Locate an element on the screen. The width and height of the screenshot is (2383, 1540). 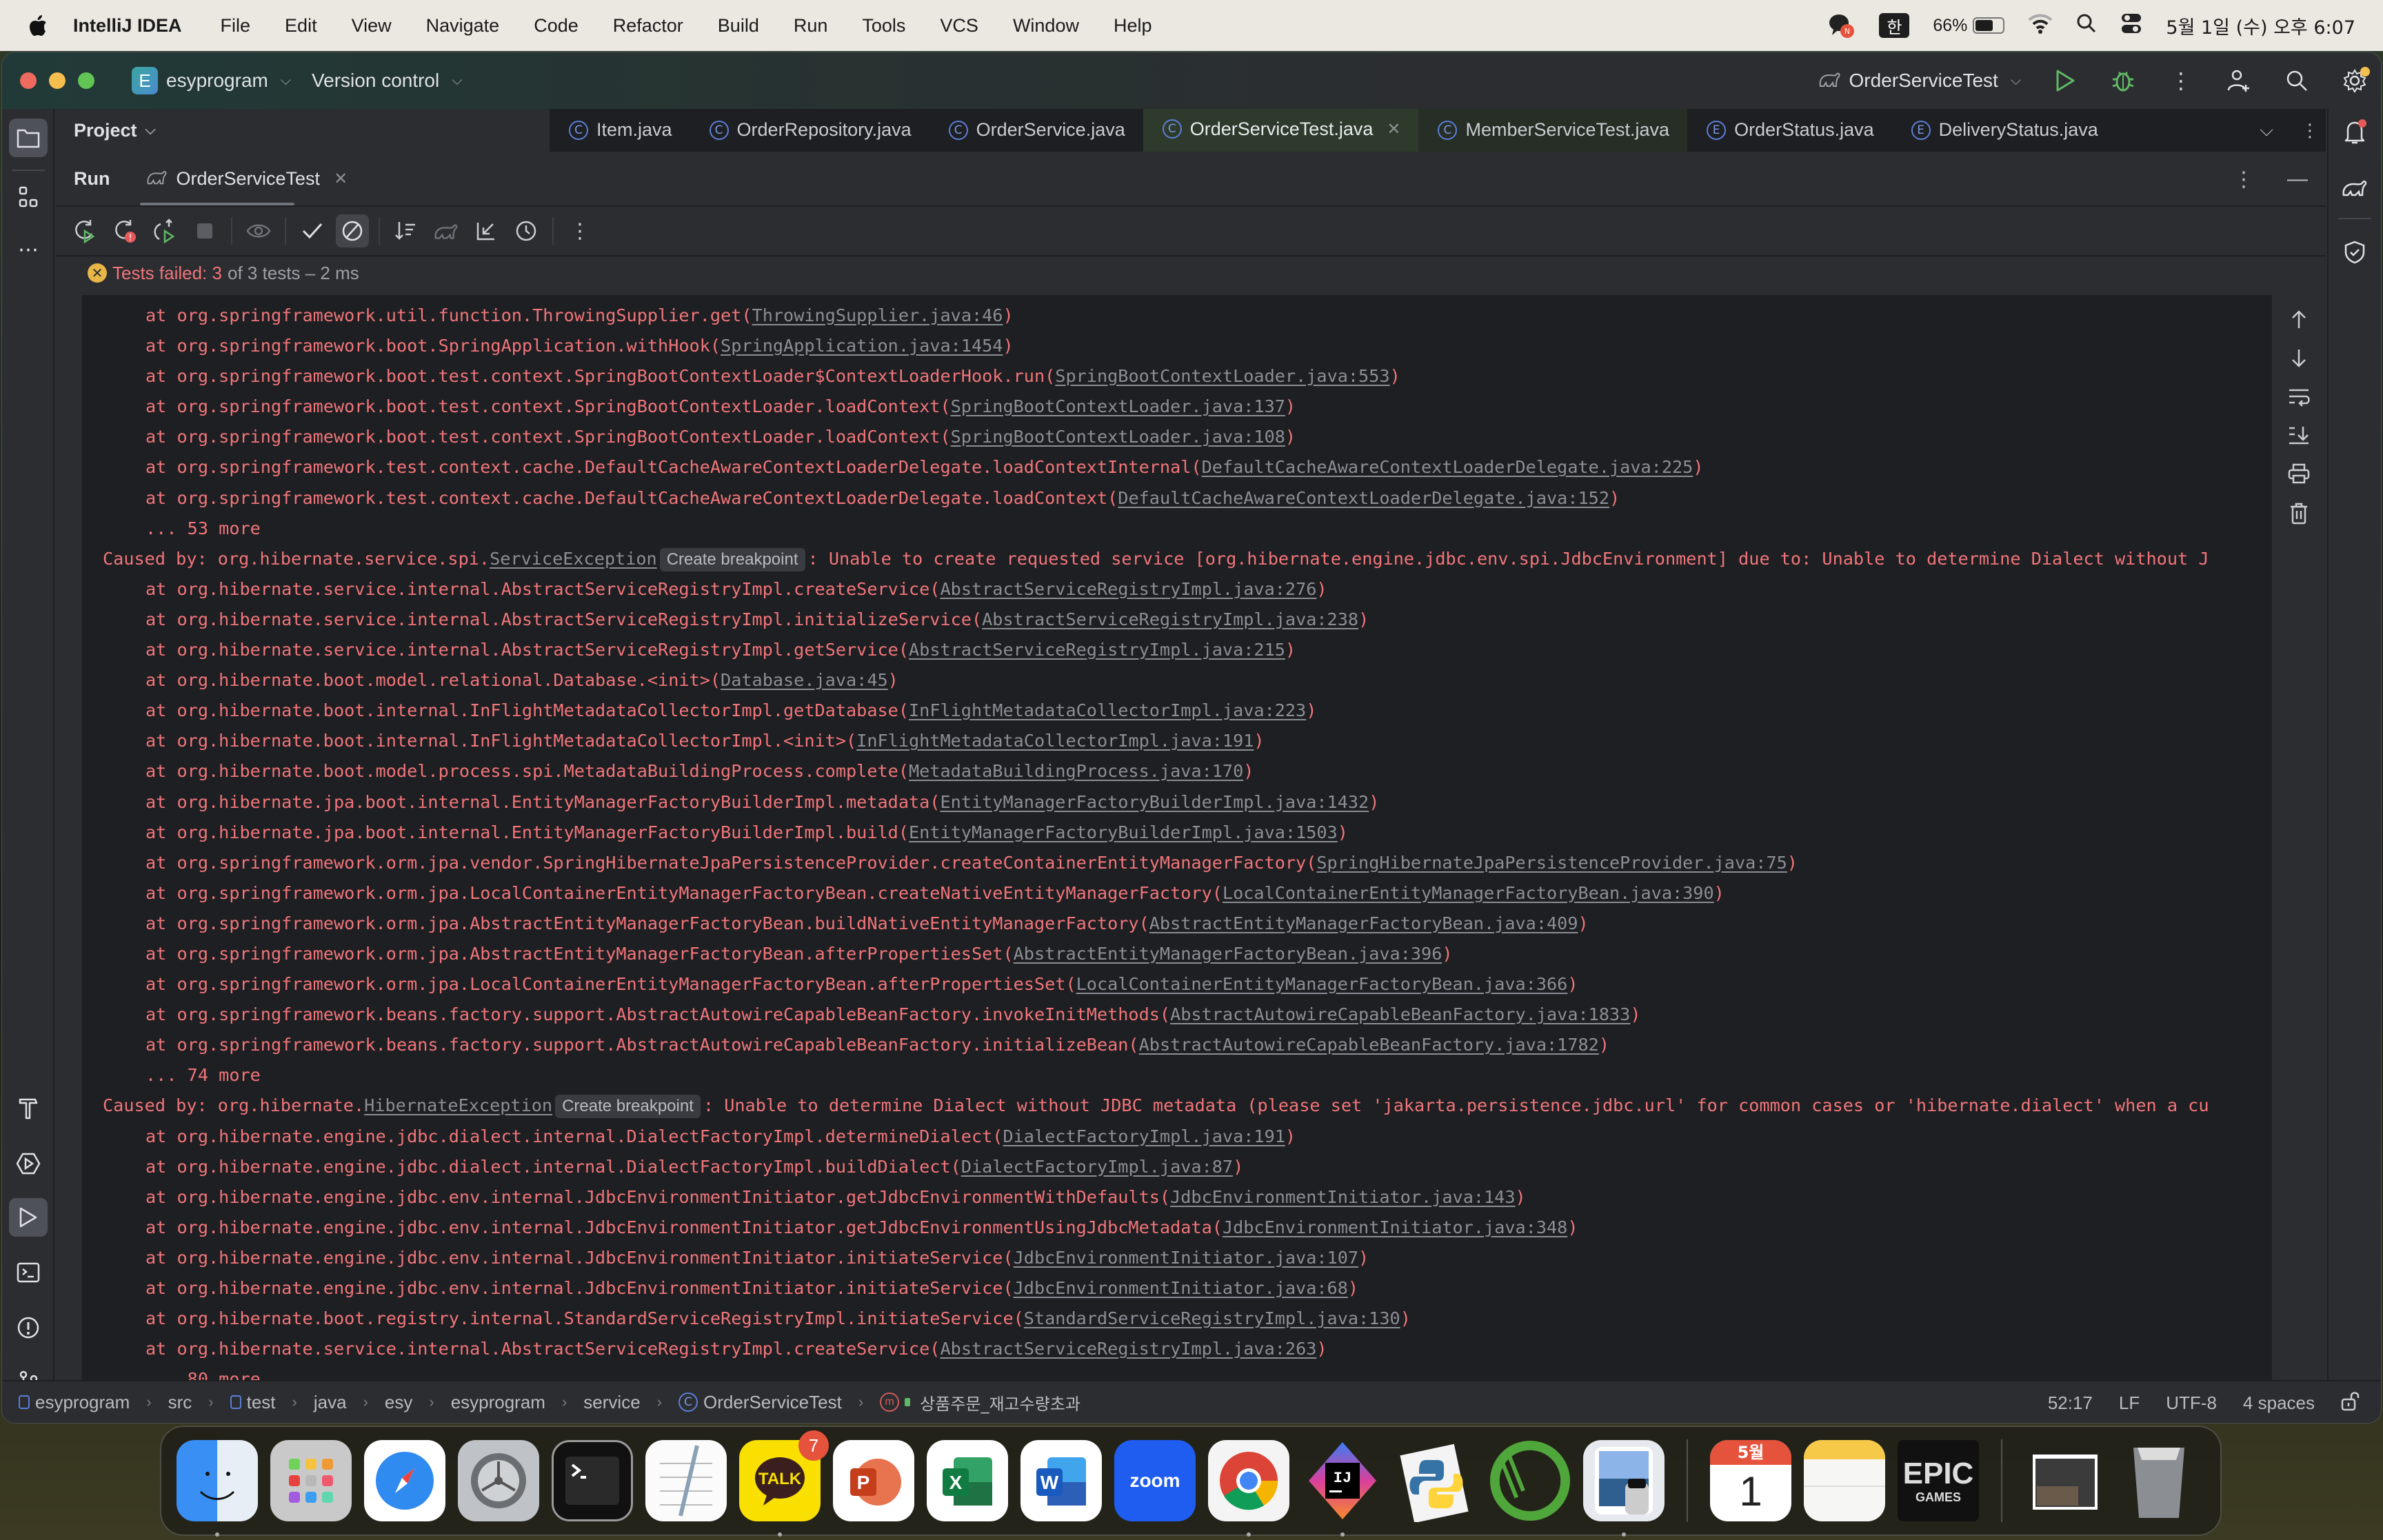
build-hammer-icon is located at coordinates (28, 1109).